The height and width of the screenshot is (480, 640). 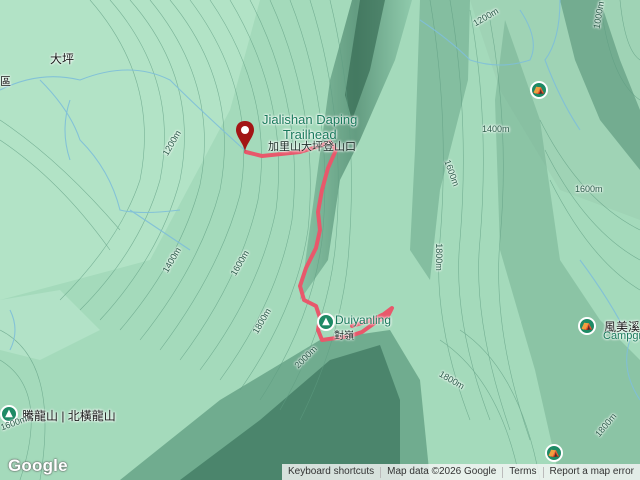 What do you see at coordinates (522, 472) in the screenshot?
I see `terms-link: Terms` at bounding box center [522, 472].